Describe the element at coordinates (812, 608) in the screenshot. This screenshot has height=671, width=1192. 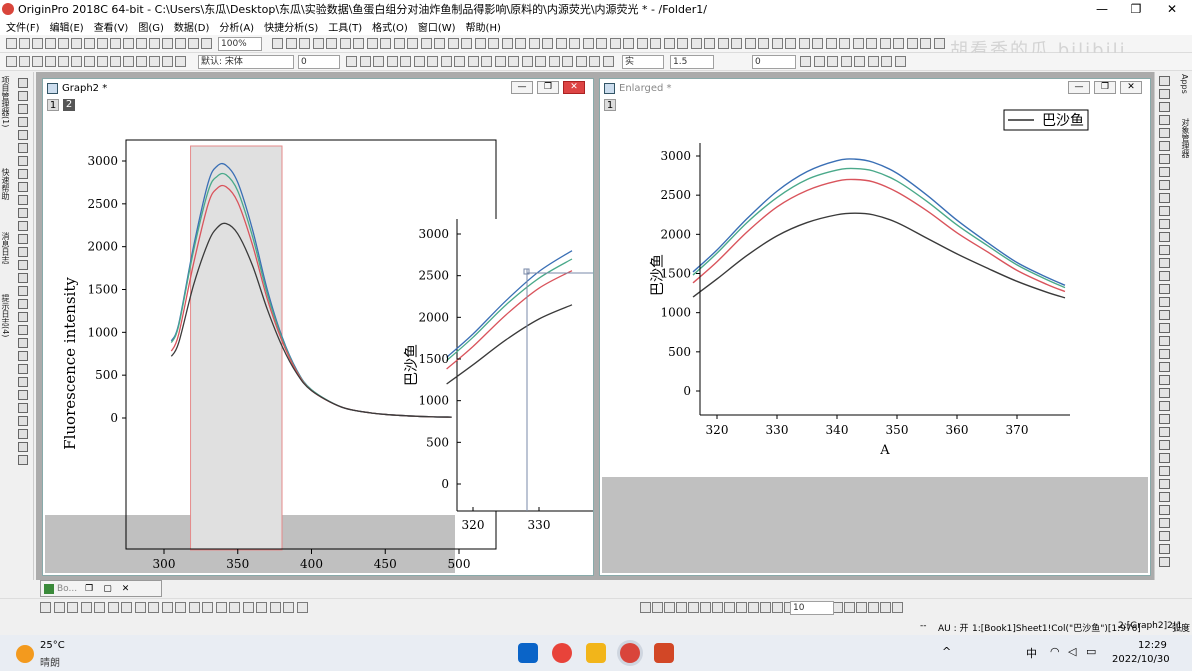
I see `bottom-size-dropdown: 10` at that location.